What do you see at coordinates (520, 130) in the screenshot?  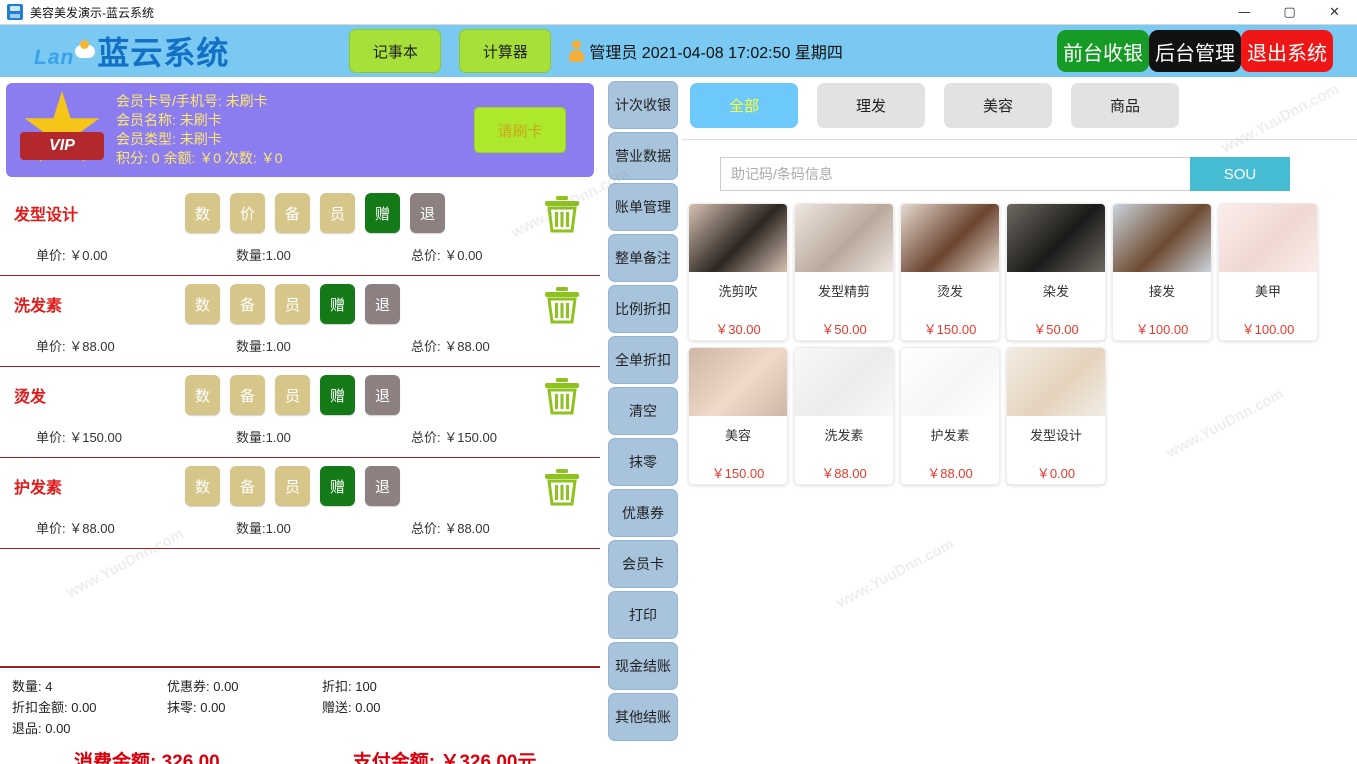 I see `swipe-card-button: 请刷卡` at bounding box center [520, 130].